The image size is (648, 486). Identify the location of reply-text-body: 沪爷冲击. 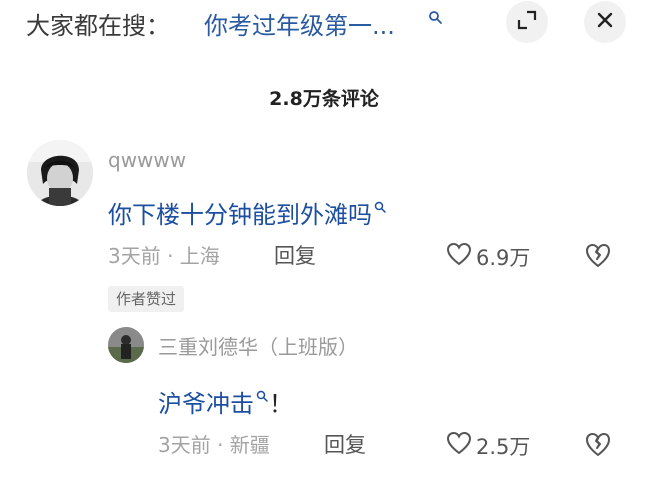
(206, 404).